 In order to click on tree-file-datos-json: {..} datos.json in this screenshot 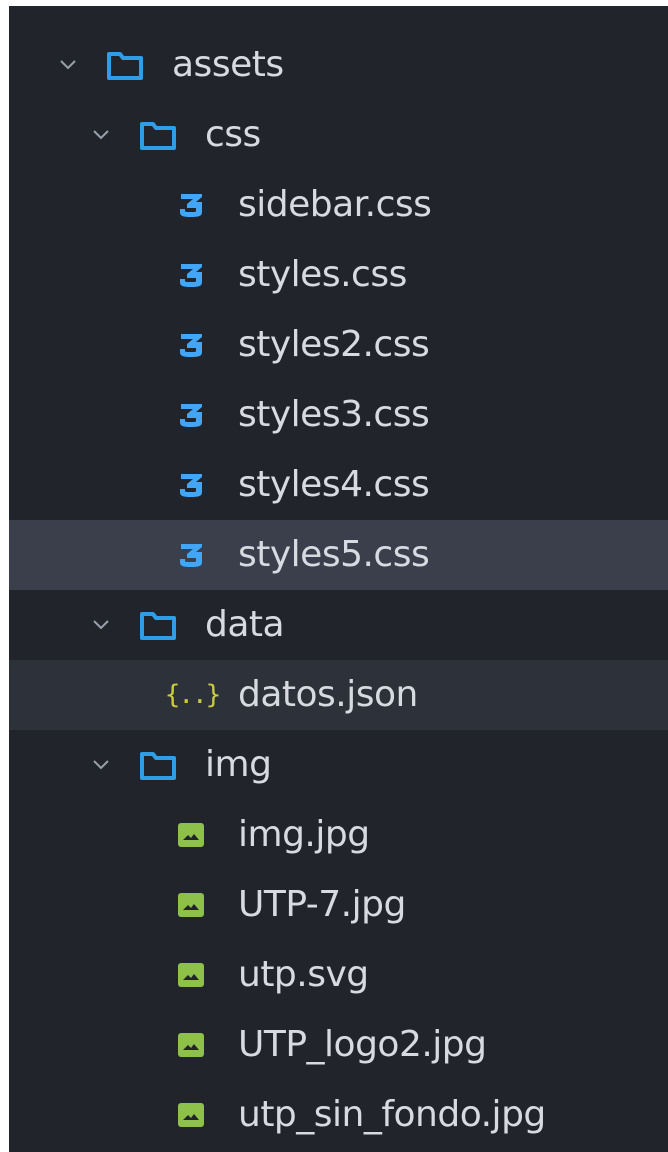, I will do `click(338, 695)`.